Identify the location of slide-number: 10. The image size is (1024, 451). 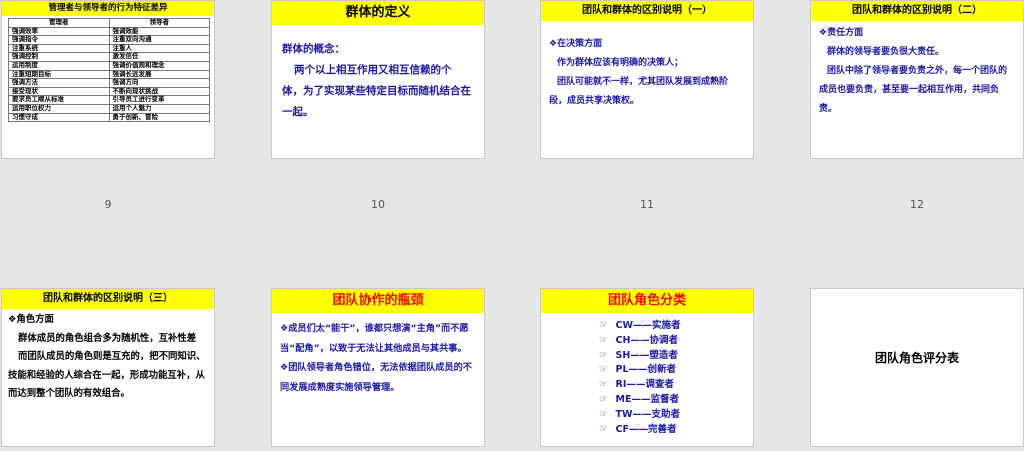
(378, 204).